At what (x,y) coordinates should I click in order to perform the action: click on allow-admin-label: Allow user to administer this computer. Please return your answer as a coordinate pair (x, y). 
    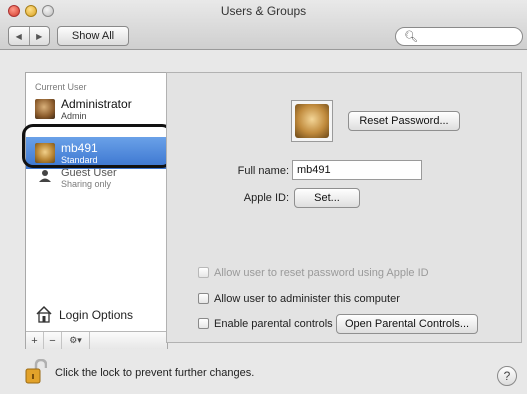
    Looking at the image, I should click on (307, 298).